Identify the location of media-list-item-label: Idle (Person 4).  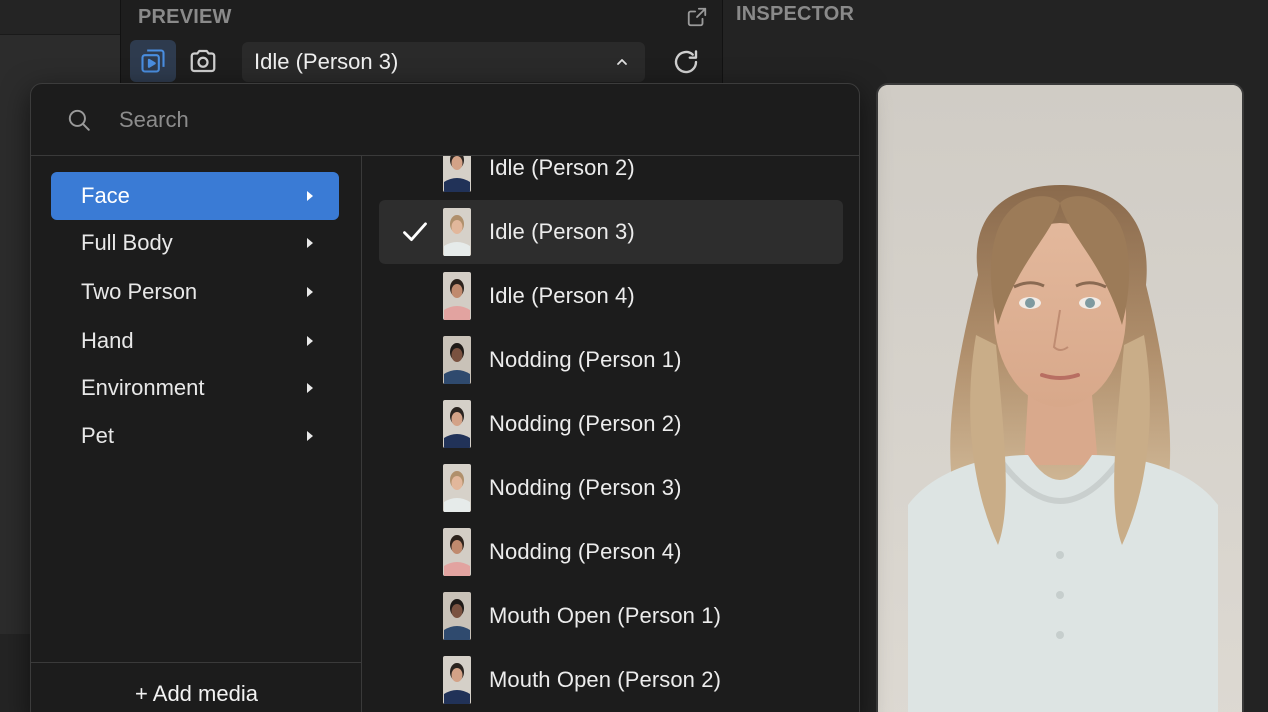
(562, 295).